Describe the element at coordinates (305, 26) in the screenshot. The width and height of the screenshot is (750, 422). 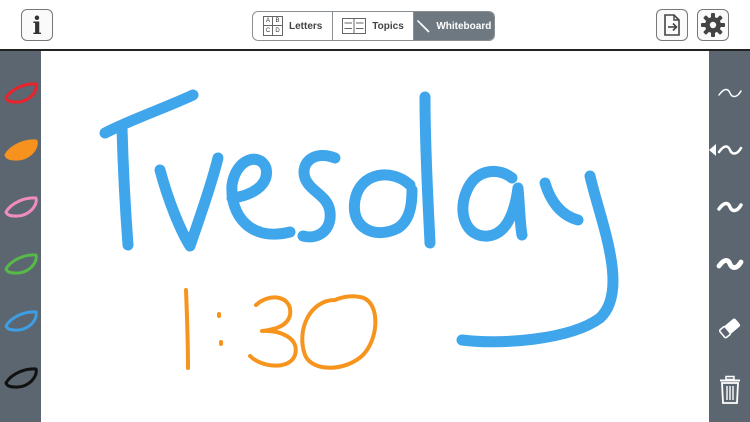
I see `tab-letters-label: Letters` at that location.